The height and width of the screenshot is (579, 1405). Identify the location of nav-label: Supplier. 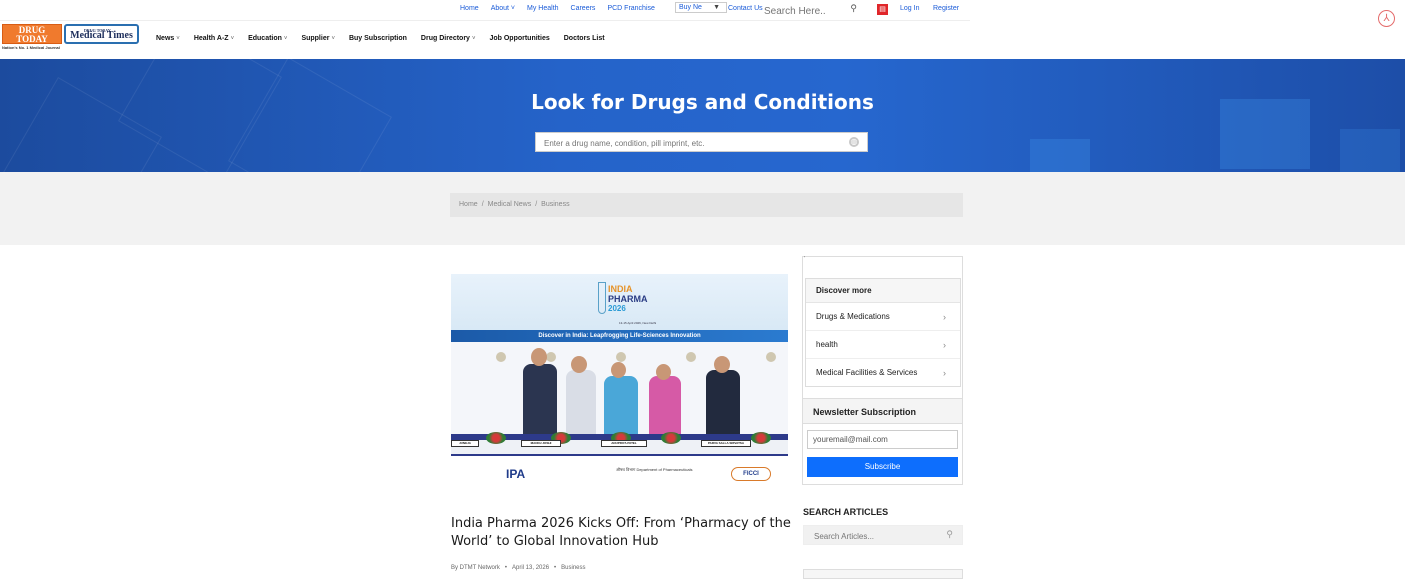
(315, 38).